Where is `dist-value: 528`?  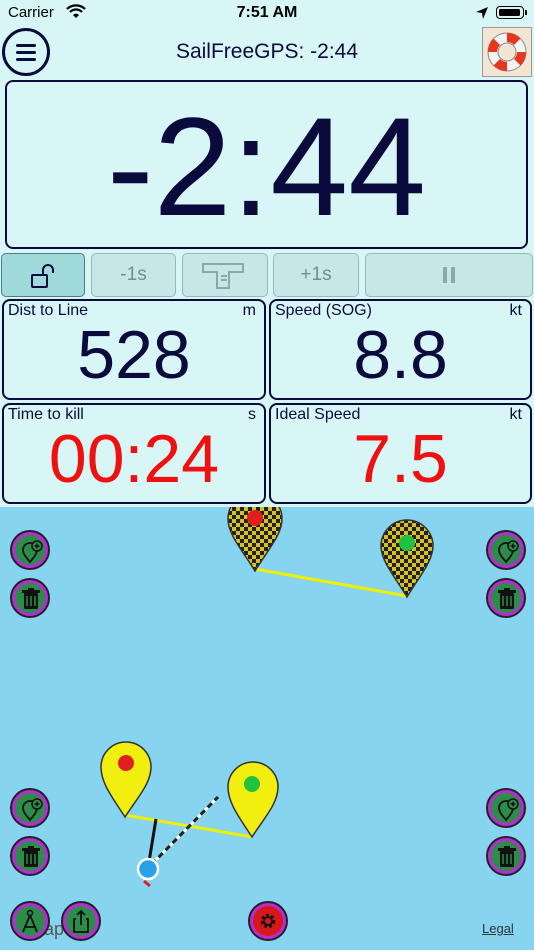
dist-value: 528 is located at coordinates (134, 355).